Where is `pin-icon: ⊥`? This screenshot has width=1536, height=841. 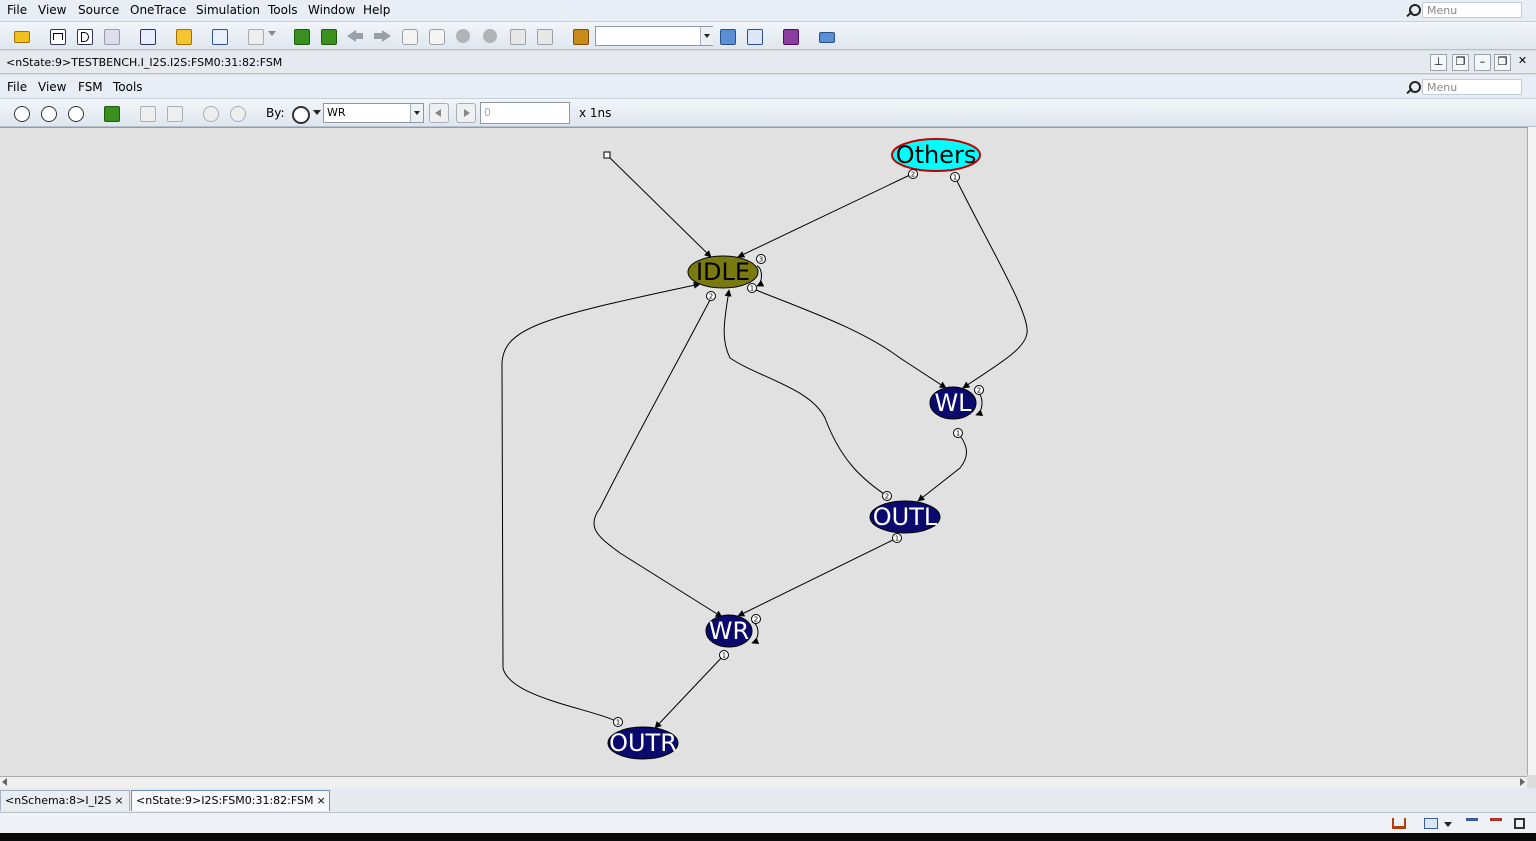 pin-icon: ⊥ is located at coordinates (1438, 62).